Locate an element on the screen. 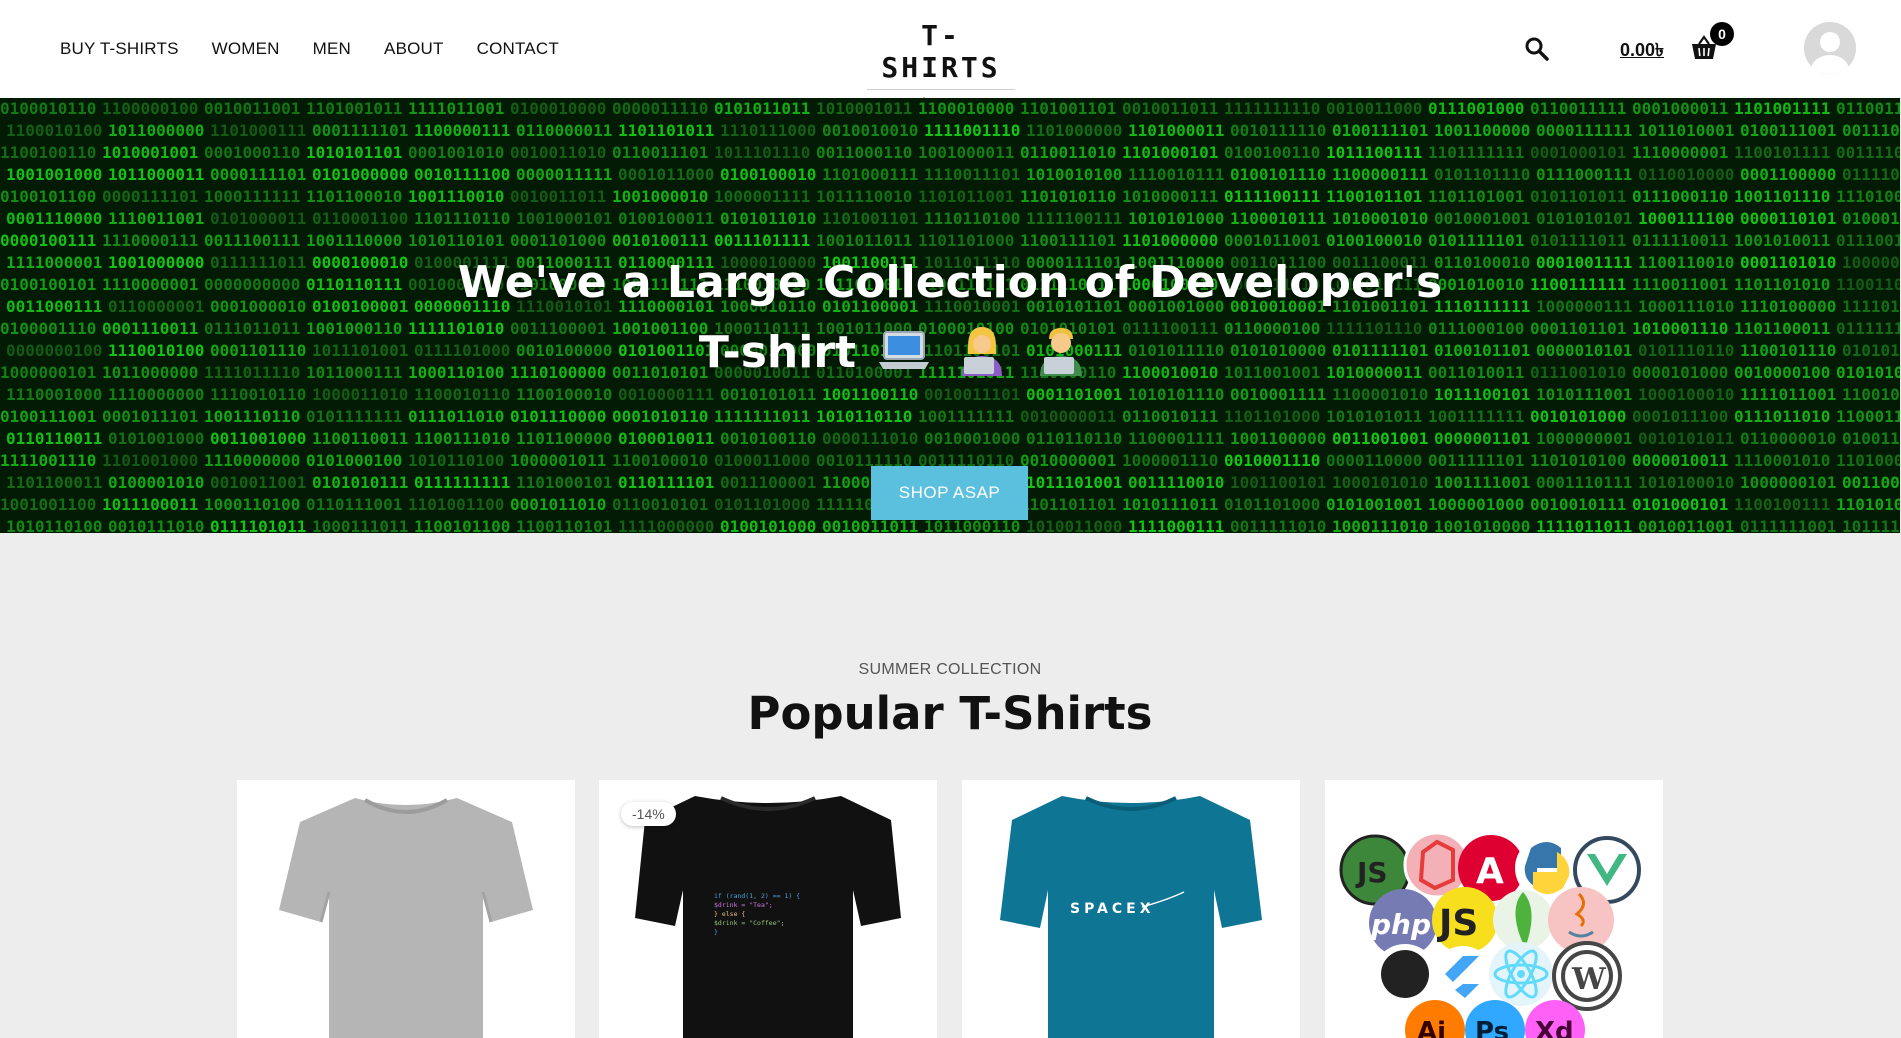 The width and height of the screenshot is (1901, 1038). svg-text: 0001001010 is located at coordinates (456, 152).